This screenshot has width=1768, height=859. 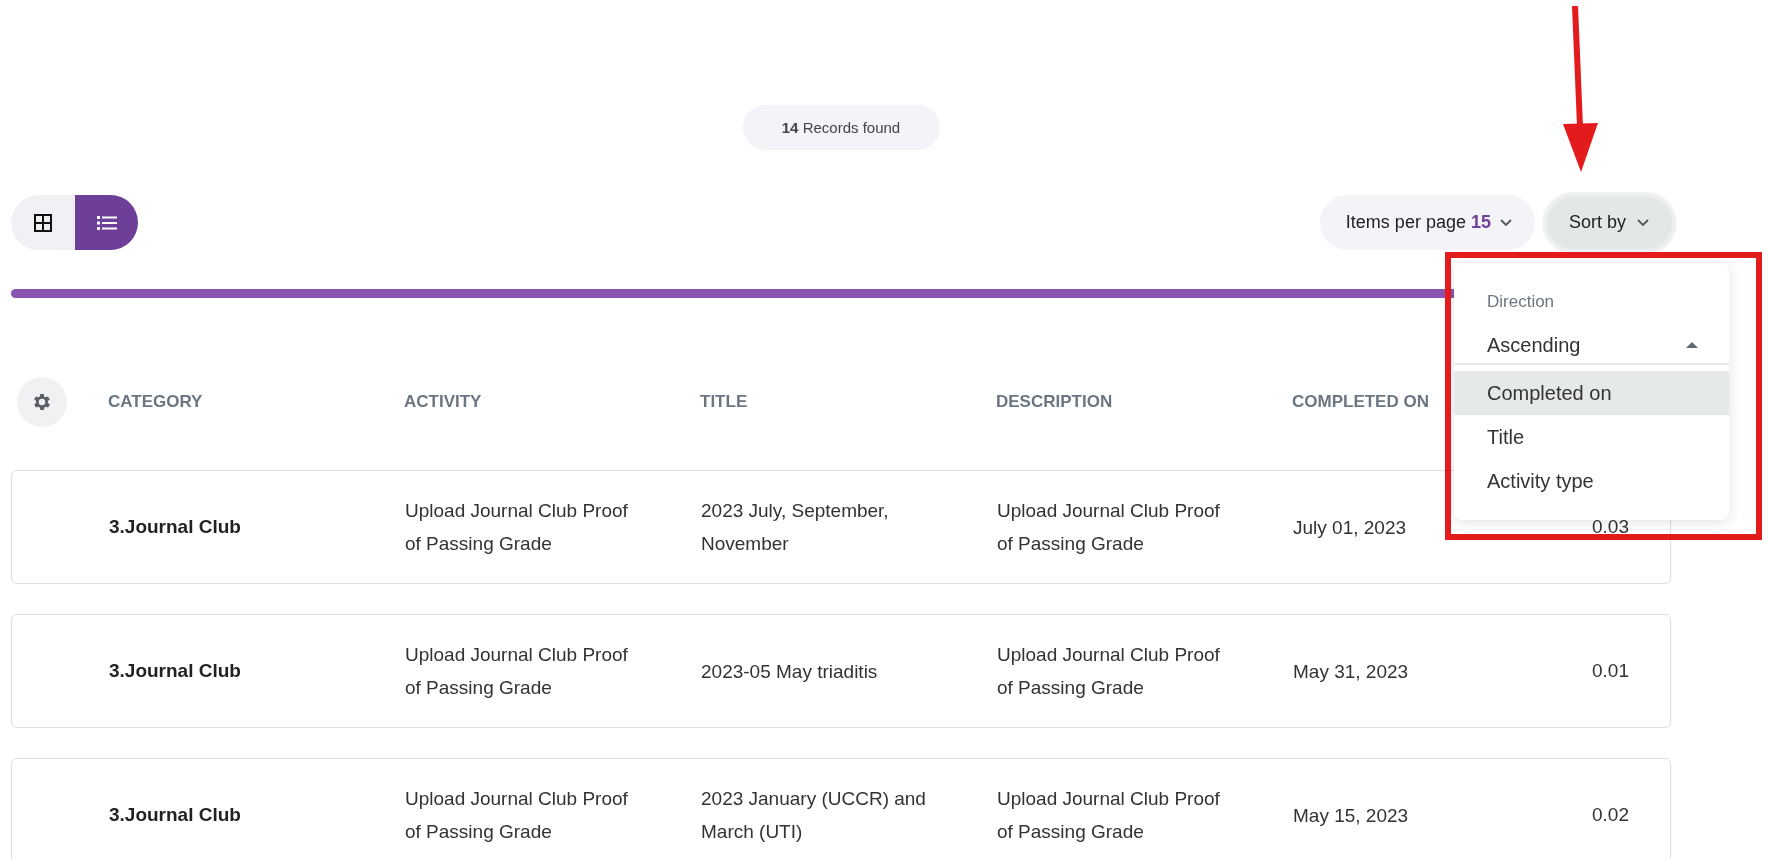 What do you see at coordinates (1591, 480) in the screenshot?
I see `sort-option: Activity type` at bounding box center [1591, 480].